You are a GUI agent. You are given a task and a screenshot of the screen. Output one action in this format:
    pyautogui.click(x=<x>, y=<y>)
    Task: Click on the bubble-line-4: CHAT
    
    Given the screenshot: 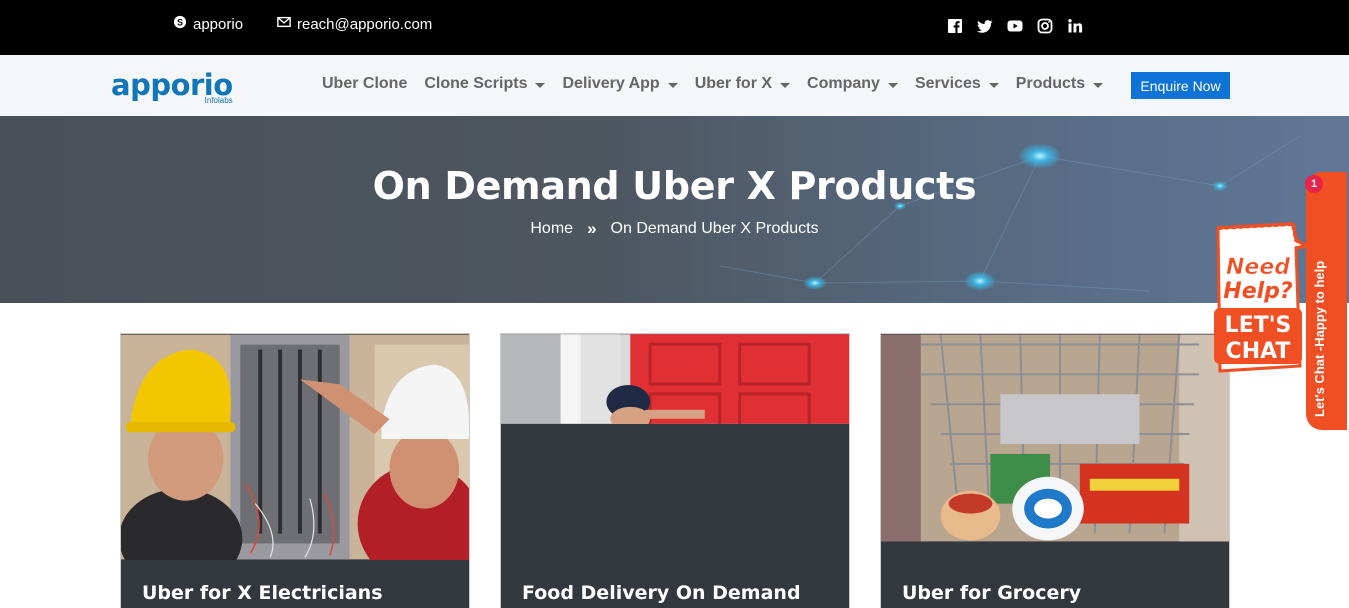 What is the action you would take?
    pyautogui.click(x=1258, y=351)
    